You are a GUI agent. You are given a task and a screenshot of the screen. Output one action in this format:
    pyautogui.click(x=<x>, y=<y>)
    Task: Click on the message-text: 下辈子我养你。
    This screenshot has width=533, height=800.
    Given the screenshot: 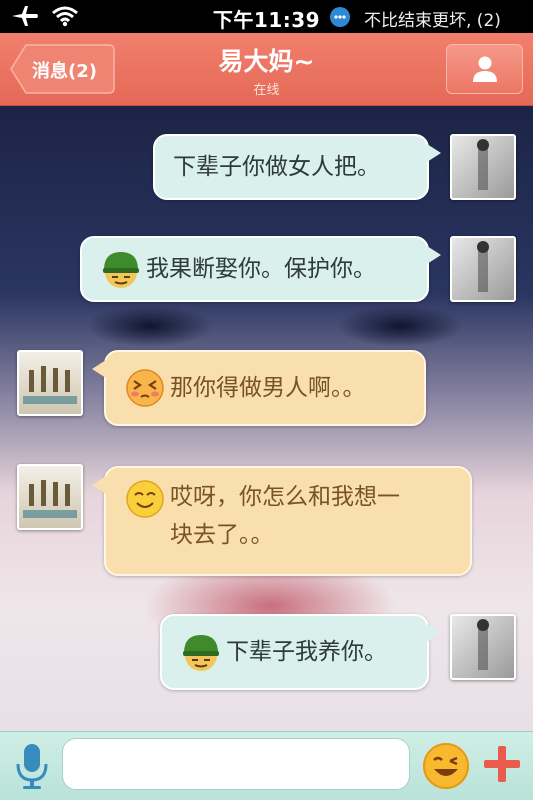 What is the action you would take?
    pyautogui.click(x=306, y=652)
    